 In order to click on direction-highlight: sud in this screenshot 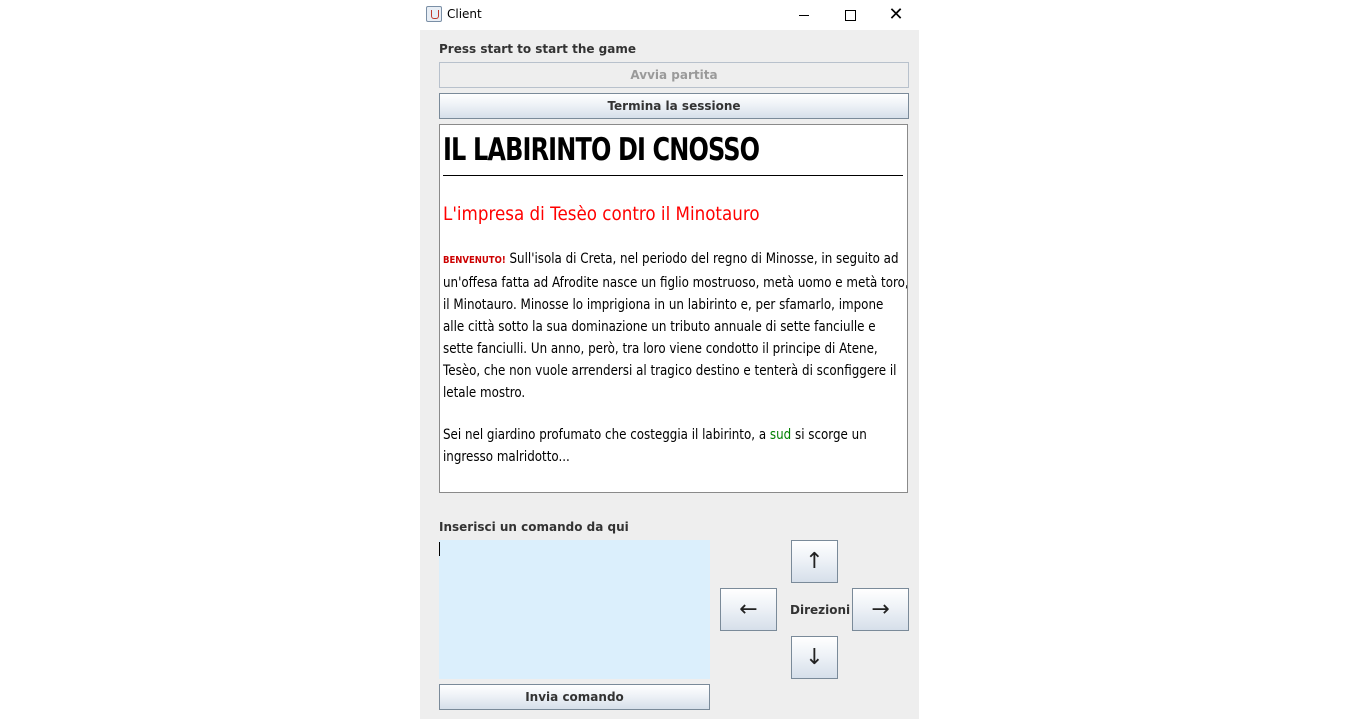, I will do `click(780, 435)`.